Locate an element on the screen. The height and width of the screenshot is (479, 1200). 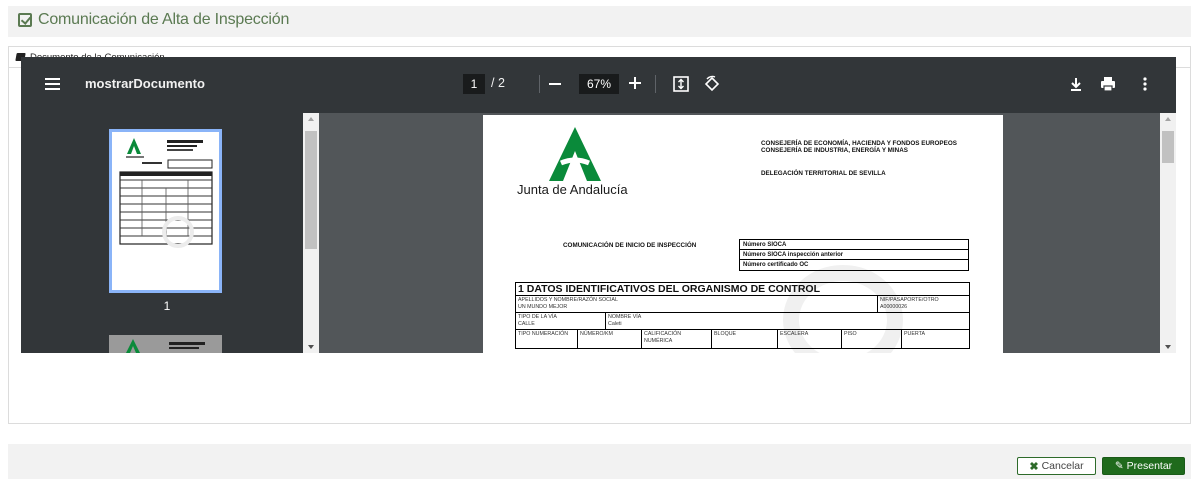
delegacion-text: DELEGACIÓN TERRITORIAL DE SEVILLA is located at coordinates (823, 173).